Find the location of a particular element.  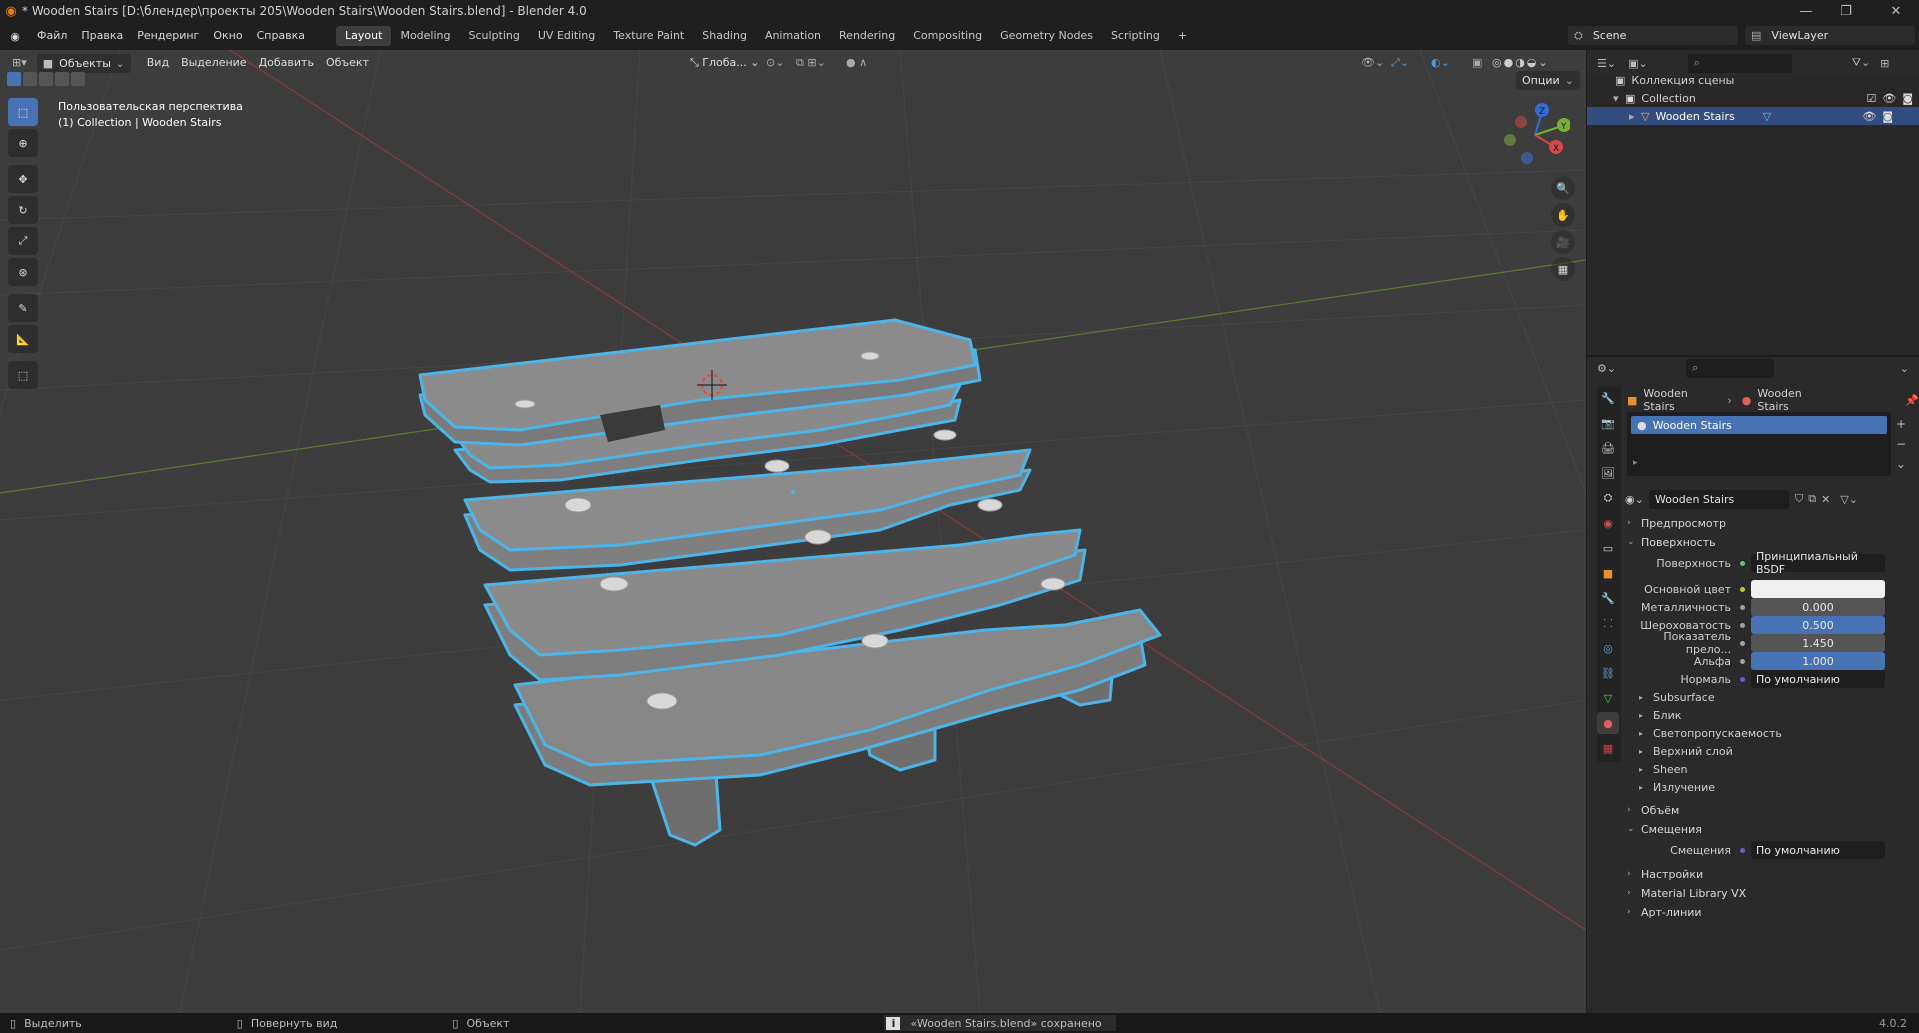

menu-edit: Правка is located at coordinates (102, 36).